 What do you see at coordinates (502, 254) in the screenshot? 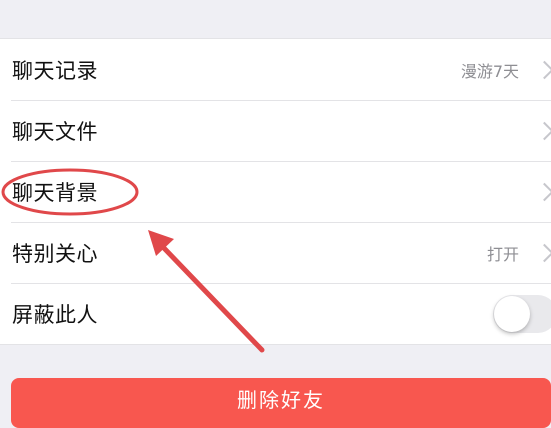
I see `row-value-special-care: 打开` at bounding box center [502, 254].